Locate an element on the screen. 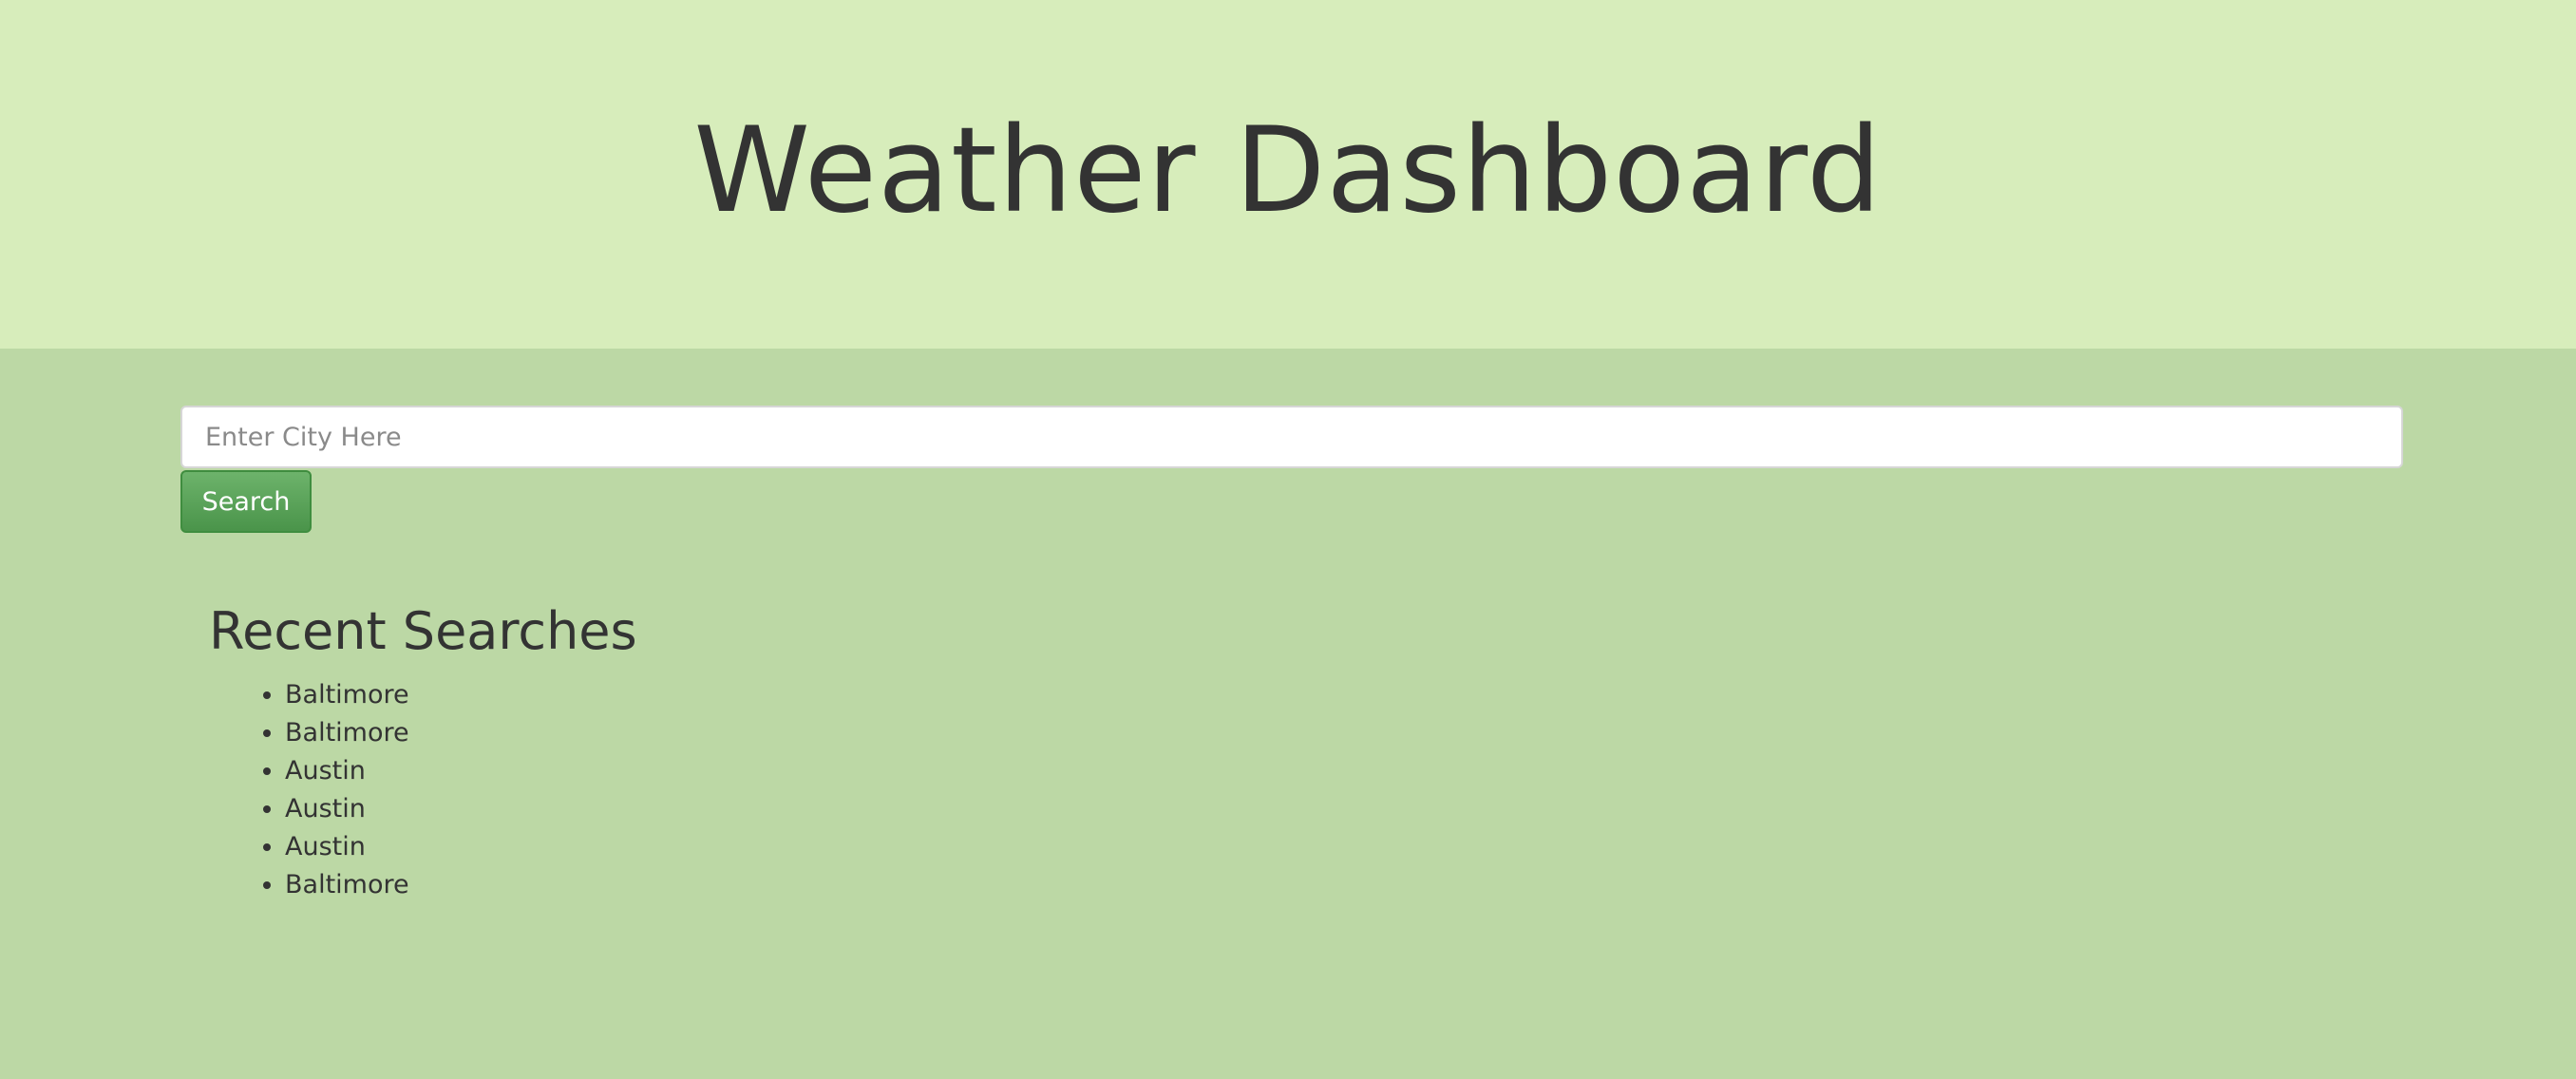  recent-searches-heading: Recent Searches is located at coordinates (423, 631).